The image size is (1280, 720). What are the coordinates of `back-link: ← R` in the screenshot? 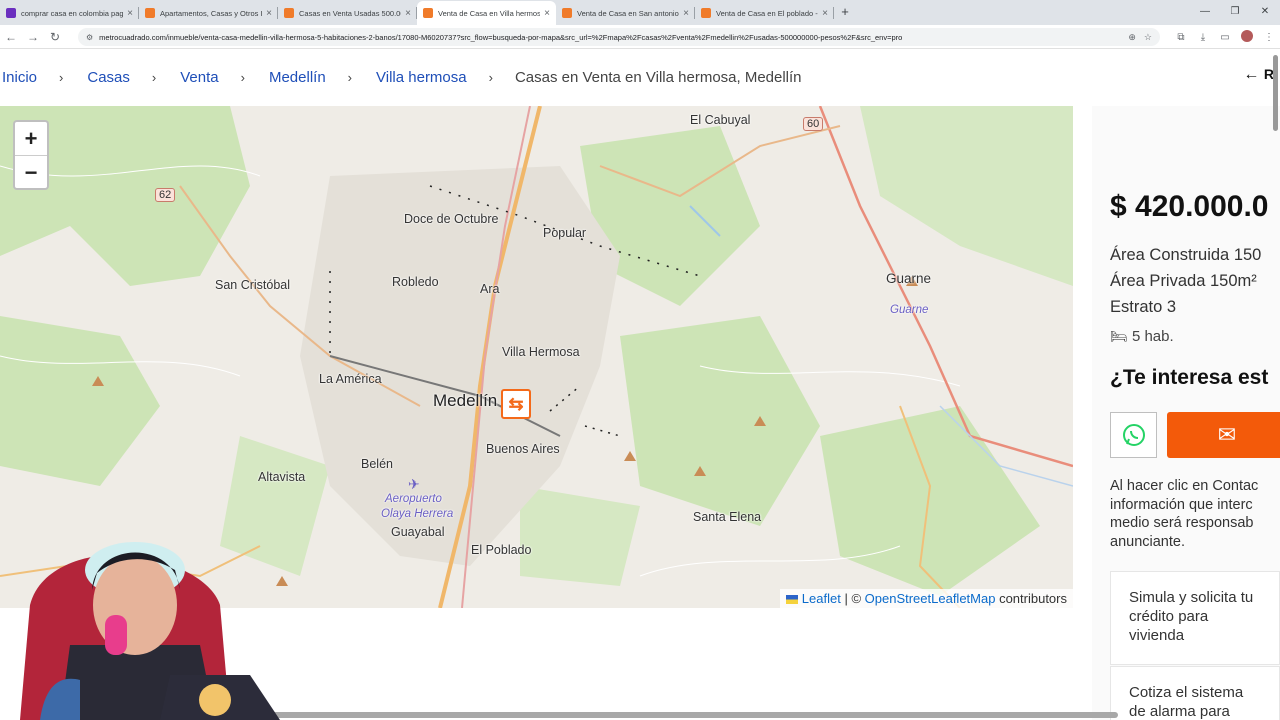 It's located at (1258, 75).